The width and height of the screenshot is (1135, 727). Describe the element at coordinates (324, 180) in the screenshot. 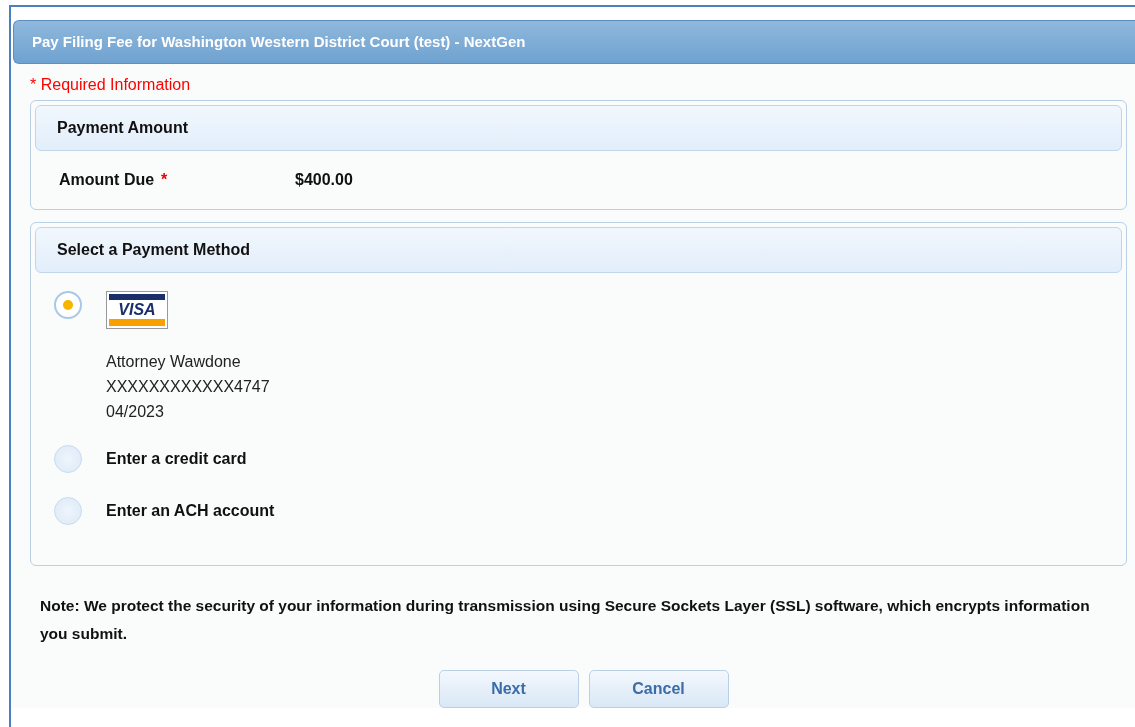

I see `amount-value: $400.00` at that location.